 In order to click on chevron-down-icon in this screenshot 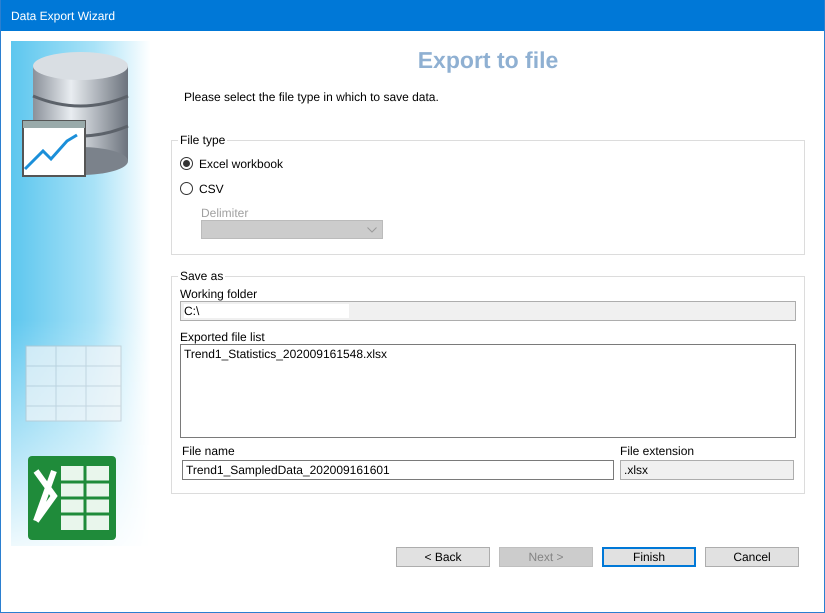, I will do `click(372, 229)`.